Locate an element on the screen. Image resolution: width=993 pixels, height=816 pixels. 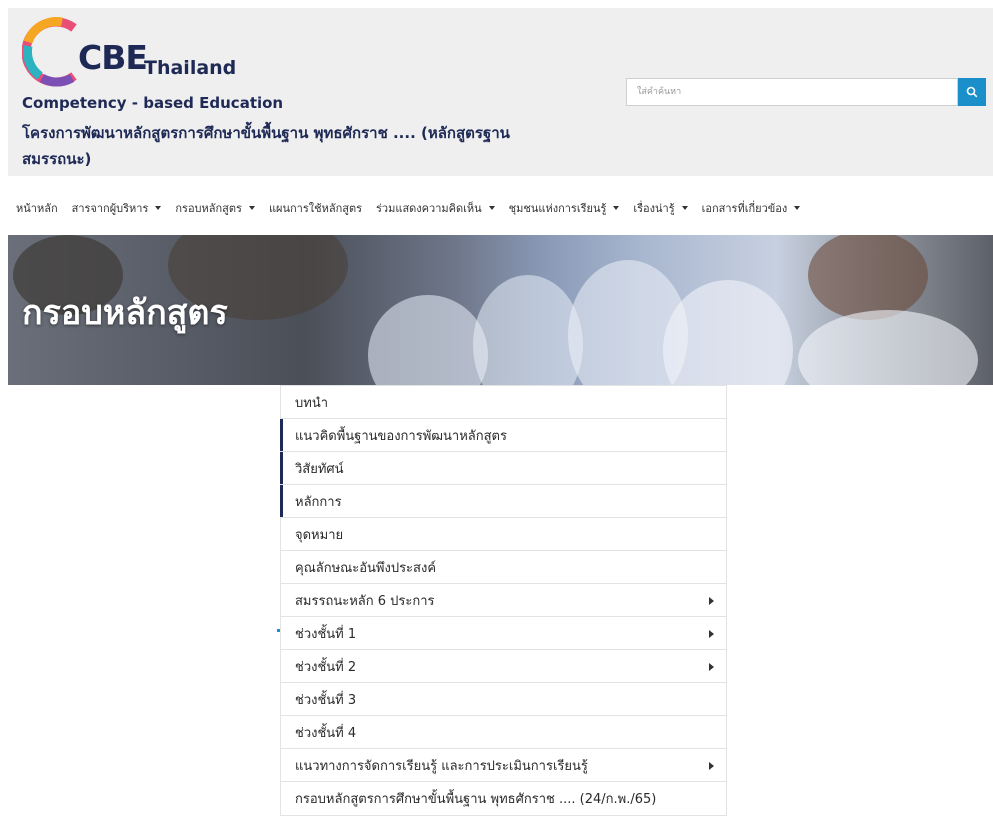
nav-item-home: หน้าหลัก is located at coordinates (37, 208).